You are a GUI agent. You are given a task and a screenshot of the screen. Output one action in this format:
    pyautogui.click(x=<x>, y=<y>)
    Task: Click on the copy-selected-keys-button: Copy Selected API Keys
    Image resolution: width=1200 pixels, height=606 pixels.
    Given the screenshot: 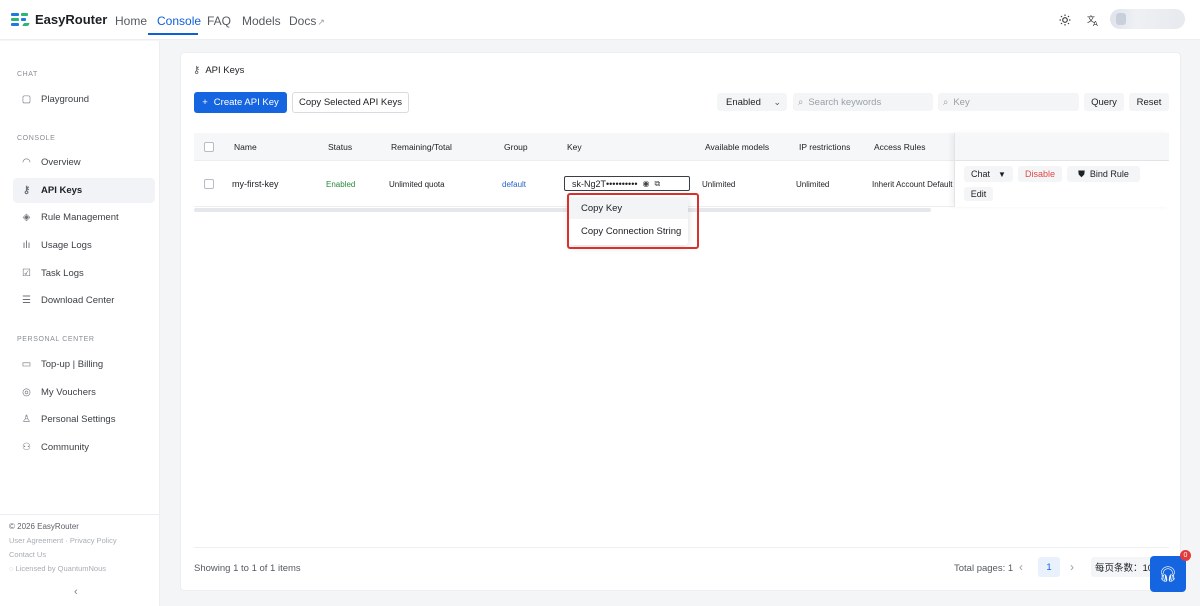 What is the action you would take?
    pyautogui.click(x=350, y=102)
    